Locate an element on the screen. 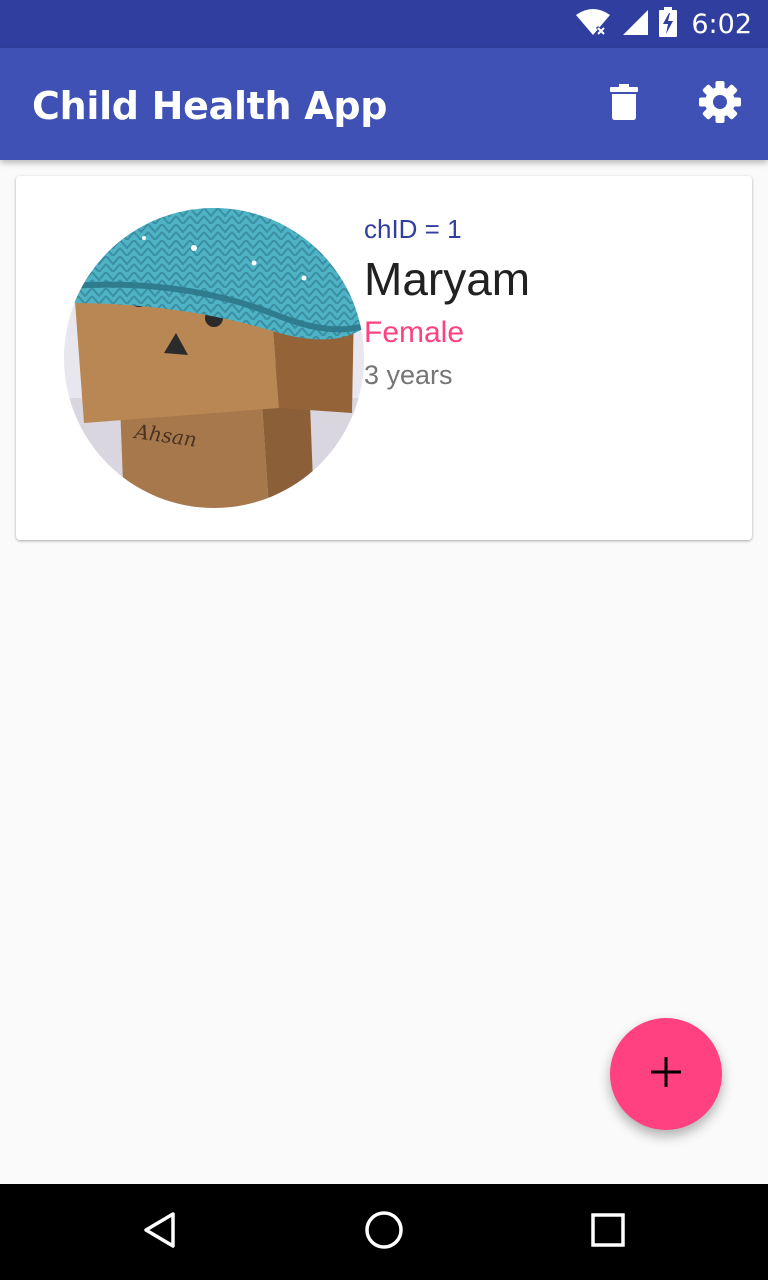 This screenshot has width=768, height=1280. delete-button is located at coordinates (624, 104).